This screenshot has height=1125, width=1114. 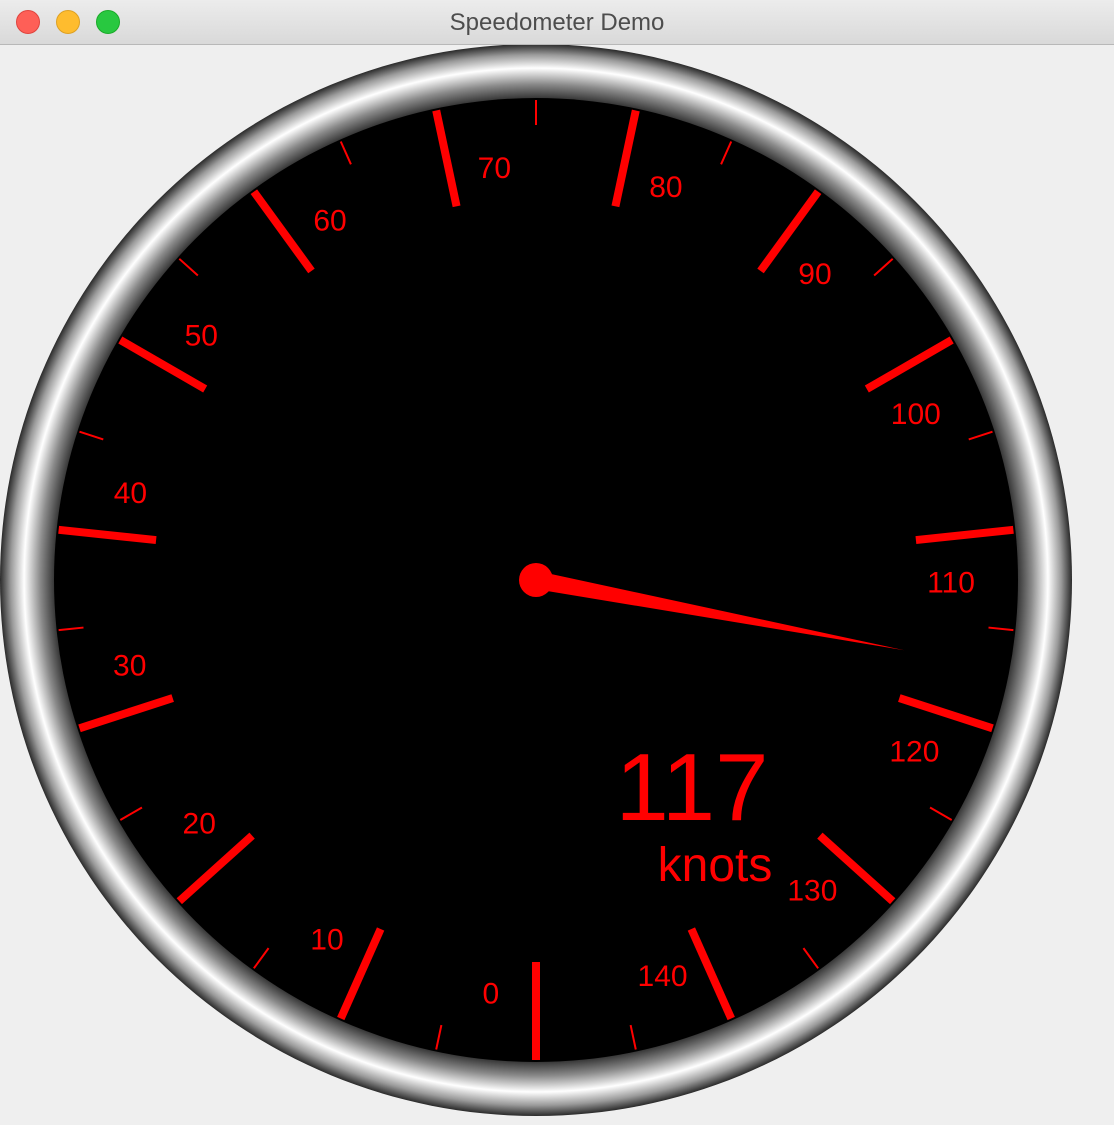 I want to click on tick-label: 110, so click(x=951, y=583).